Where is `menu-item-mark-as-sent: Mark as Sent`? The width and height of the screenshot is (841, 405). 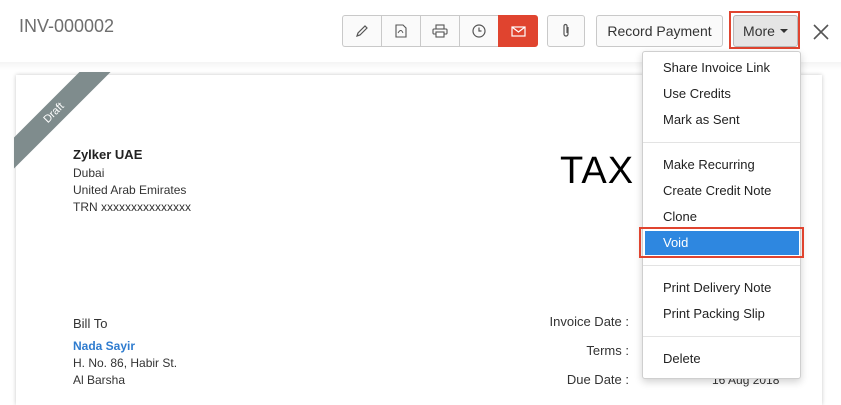
menu-item-mark-as-sent: Mark as Sent is located at coordinates (721, 120).